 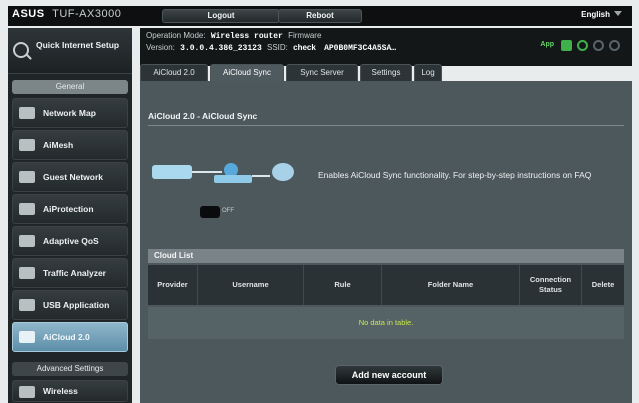 What do you see at coordinates (203, 116) in the screenshot?
I see `page-title: AiCloud 2.0 - AiCloud Sync` at bounding box center [203, 116].